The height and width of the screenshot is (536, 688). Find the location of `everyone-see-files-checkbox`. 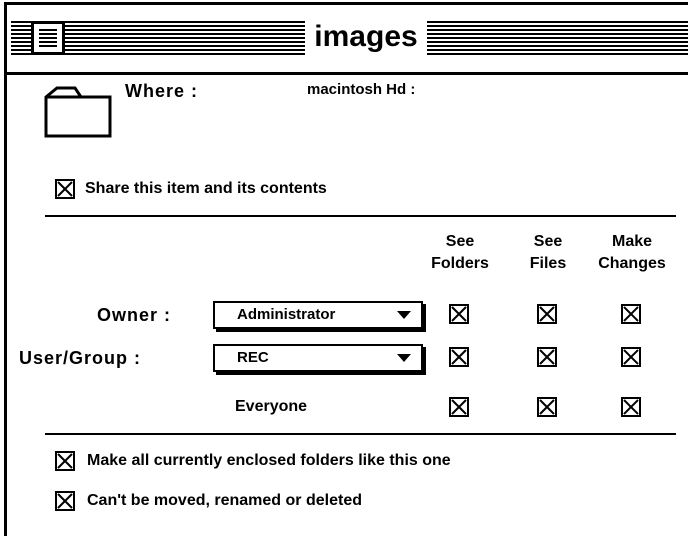

everyone-see-files-checkbox is located at coordinates (547, 407).